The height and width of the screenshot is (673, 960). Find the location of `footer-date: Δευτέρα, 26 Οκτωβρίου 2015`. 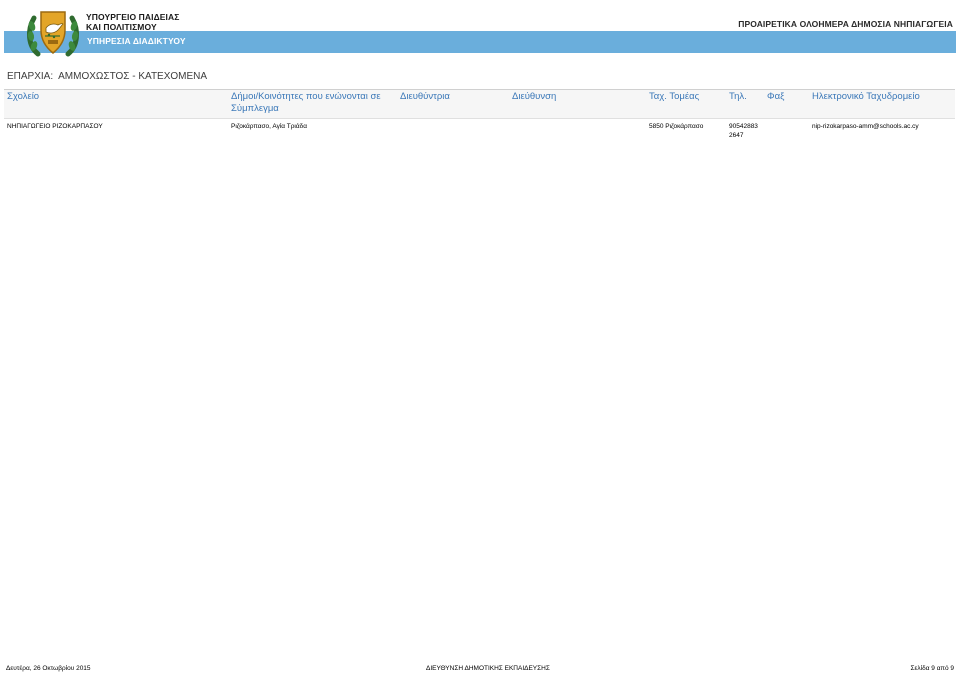

footer-date: Δευτέρα, 26 Οκτωβρίου 2015 is located at coordinates (48, 668).